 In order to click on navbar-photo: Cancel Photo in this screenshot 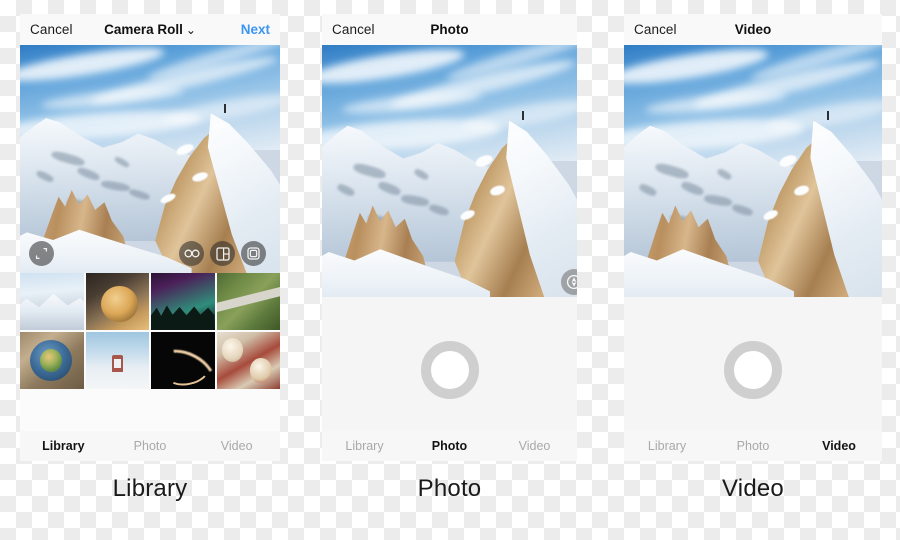, I will do `click(449, 29)`.